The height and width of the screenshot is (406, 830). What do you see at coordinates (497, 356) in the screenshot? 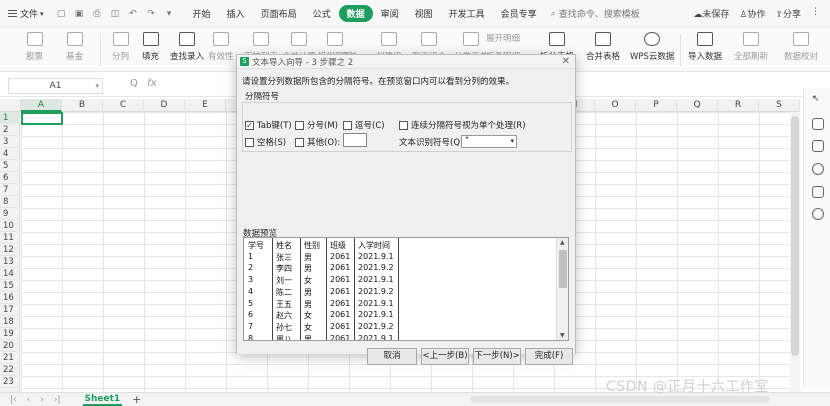
I see `next-button: 下一步(N)>` at bounding box center [497, 356].